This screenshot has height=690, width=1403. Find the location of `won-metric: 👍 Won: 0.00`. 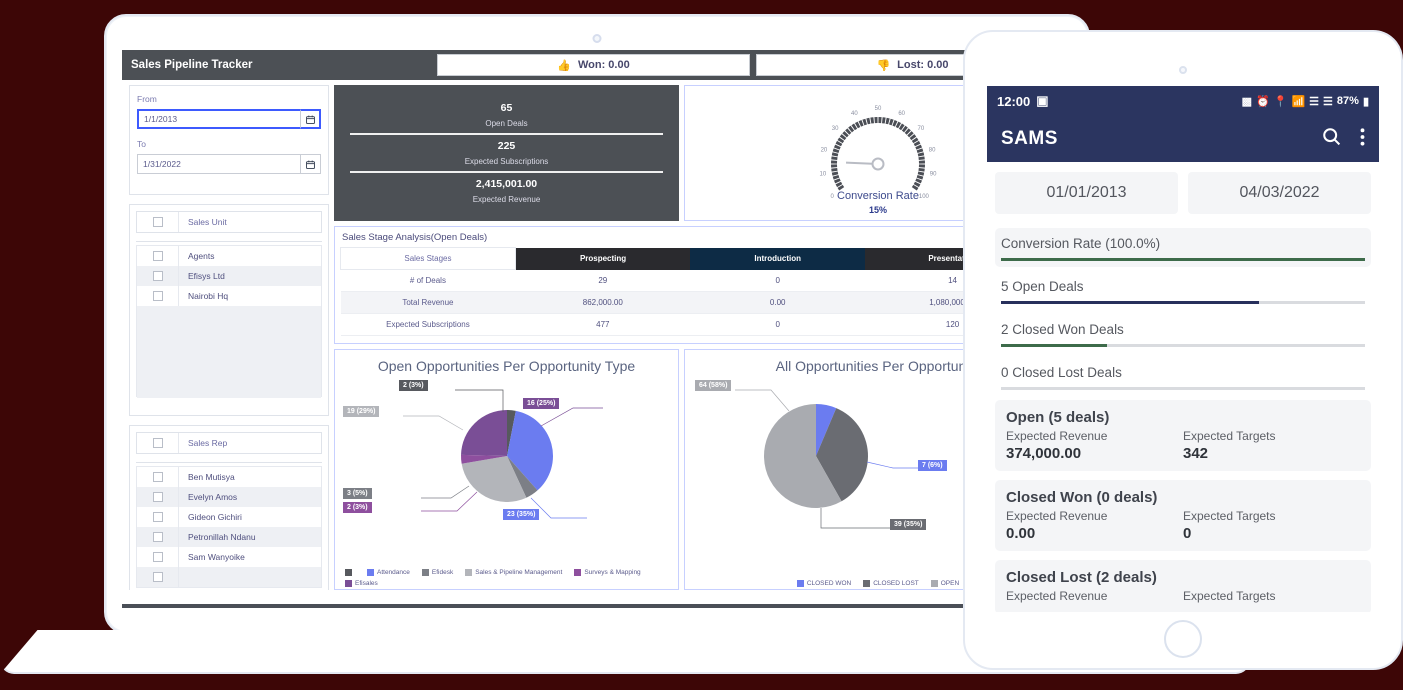

won-metric: 👍 Won: 0.00 is located at coordinates (593, 65).